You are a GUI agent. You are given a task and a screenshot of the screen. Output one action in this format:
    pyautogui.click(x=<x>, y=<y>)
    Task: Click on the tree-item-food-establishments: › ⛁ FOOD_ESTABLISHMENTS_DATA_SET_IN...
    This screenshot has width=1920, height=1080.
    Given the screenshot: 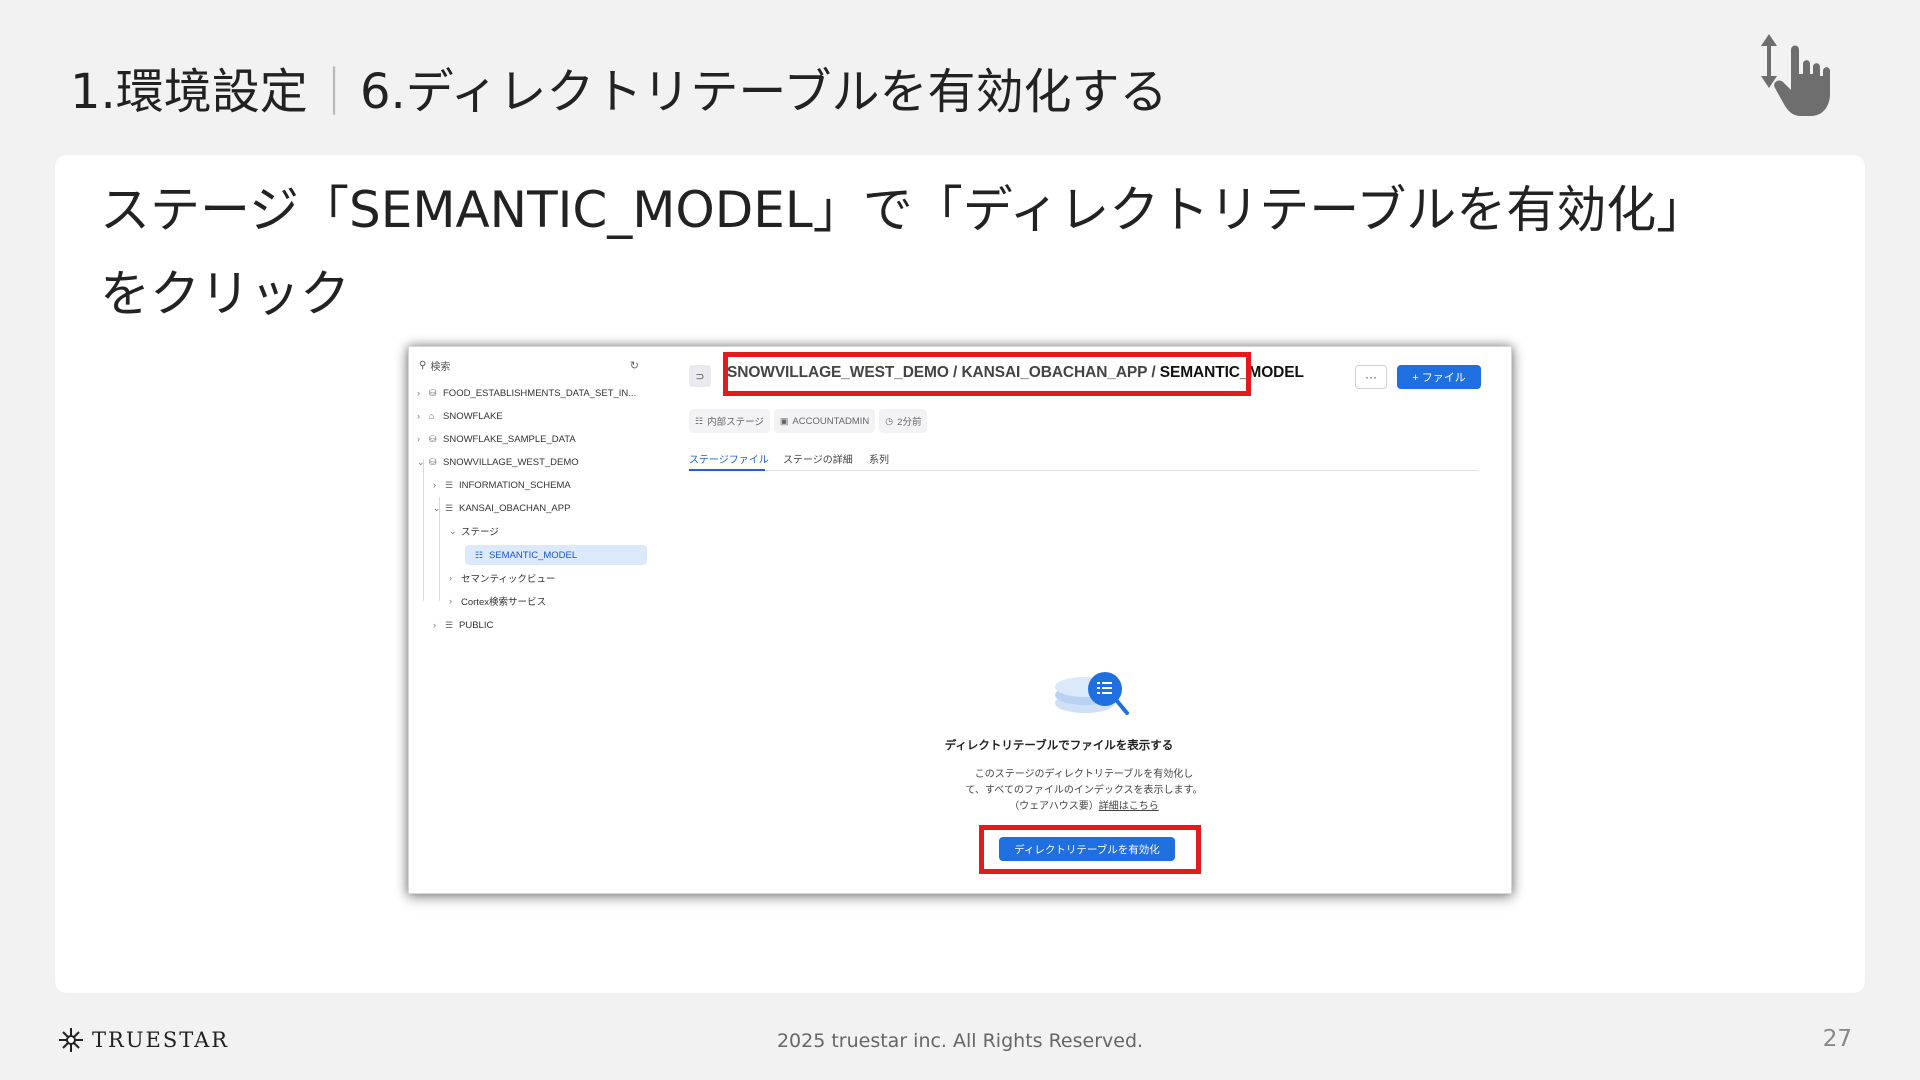 What is the action you would take?
    pyautogui.click(x=526, y=393)
    